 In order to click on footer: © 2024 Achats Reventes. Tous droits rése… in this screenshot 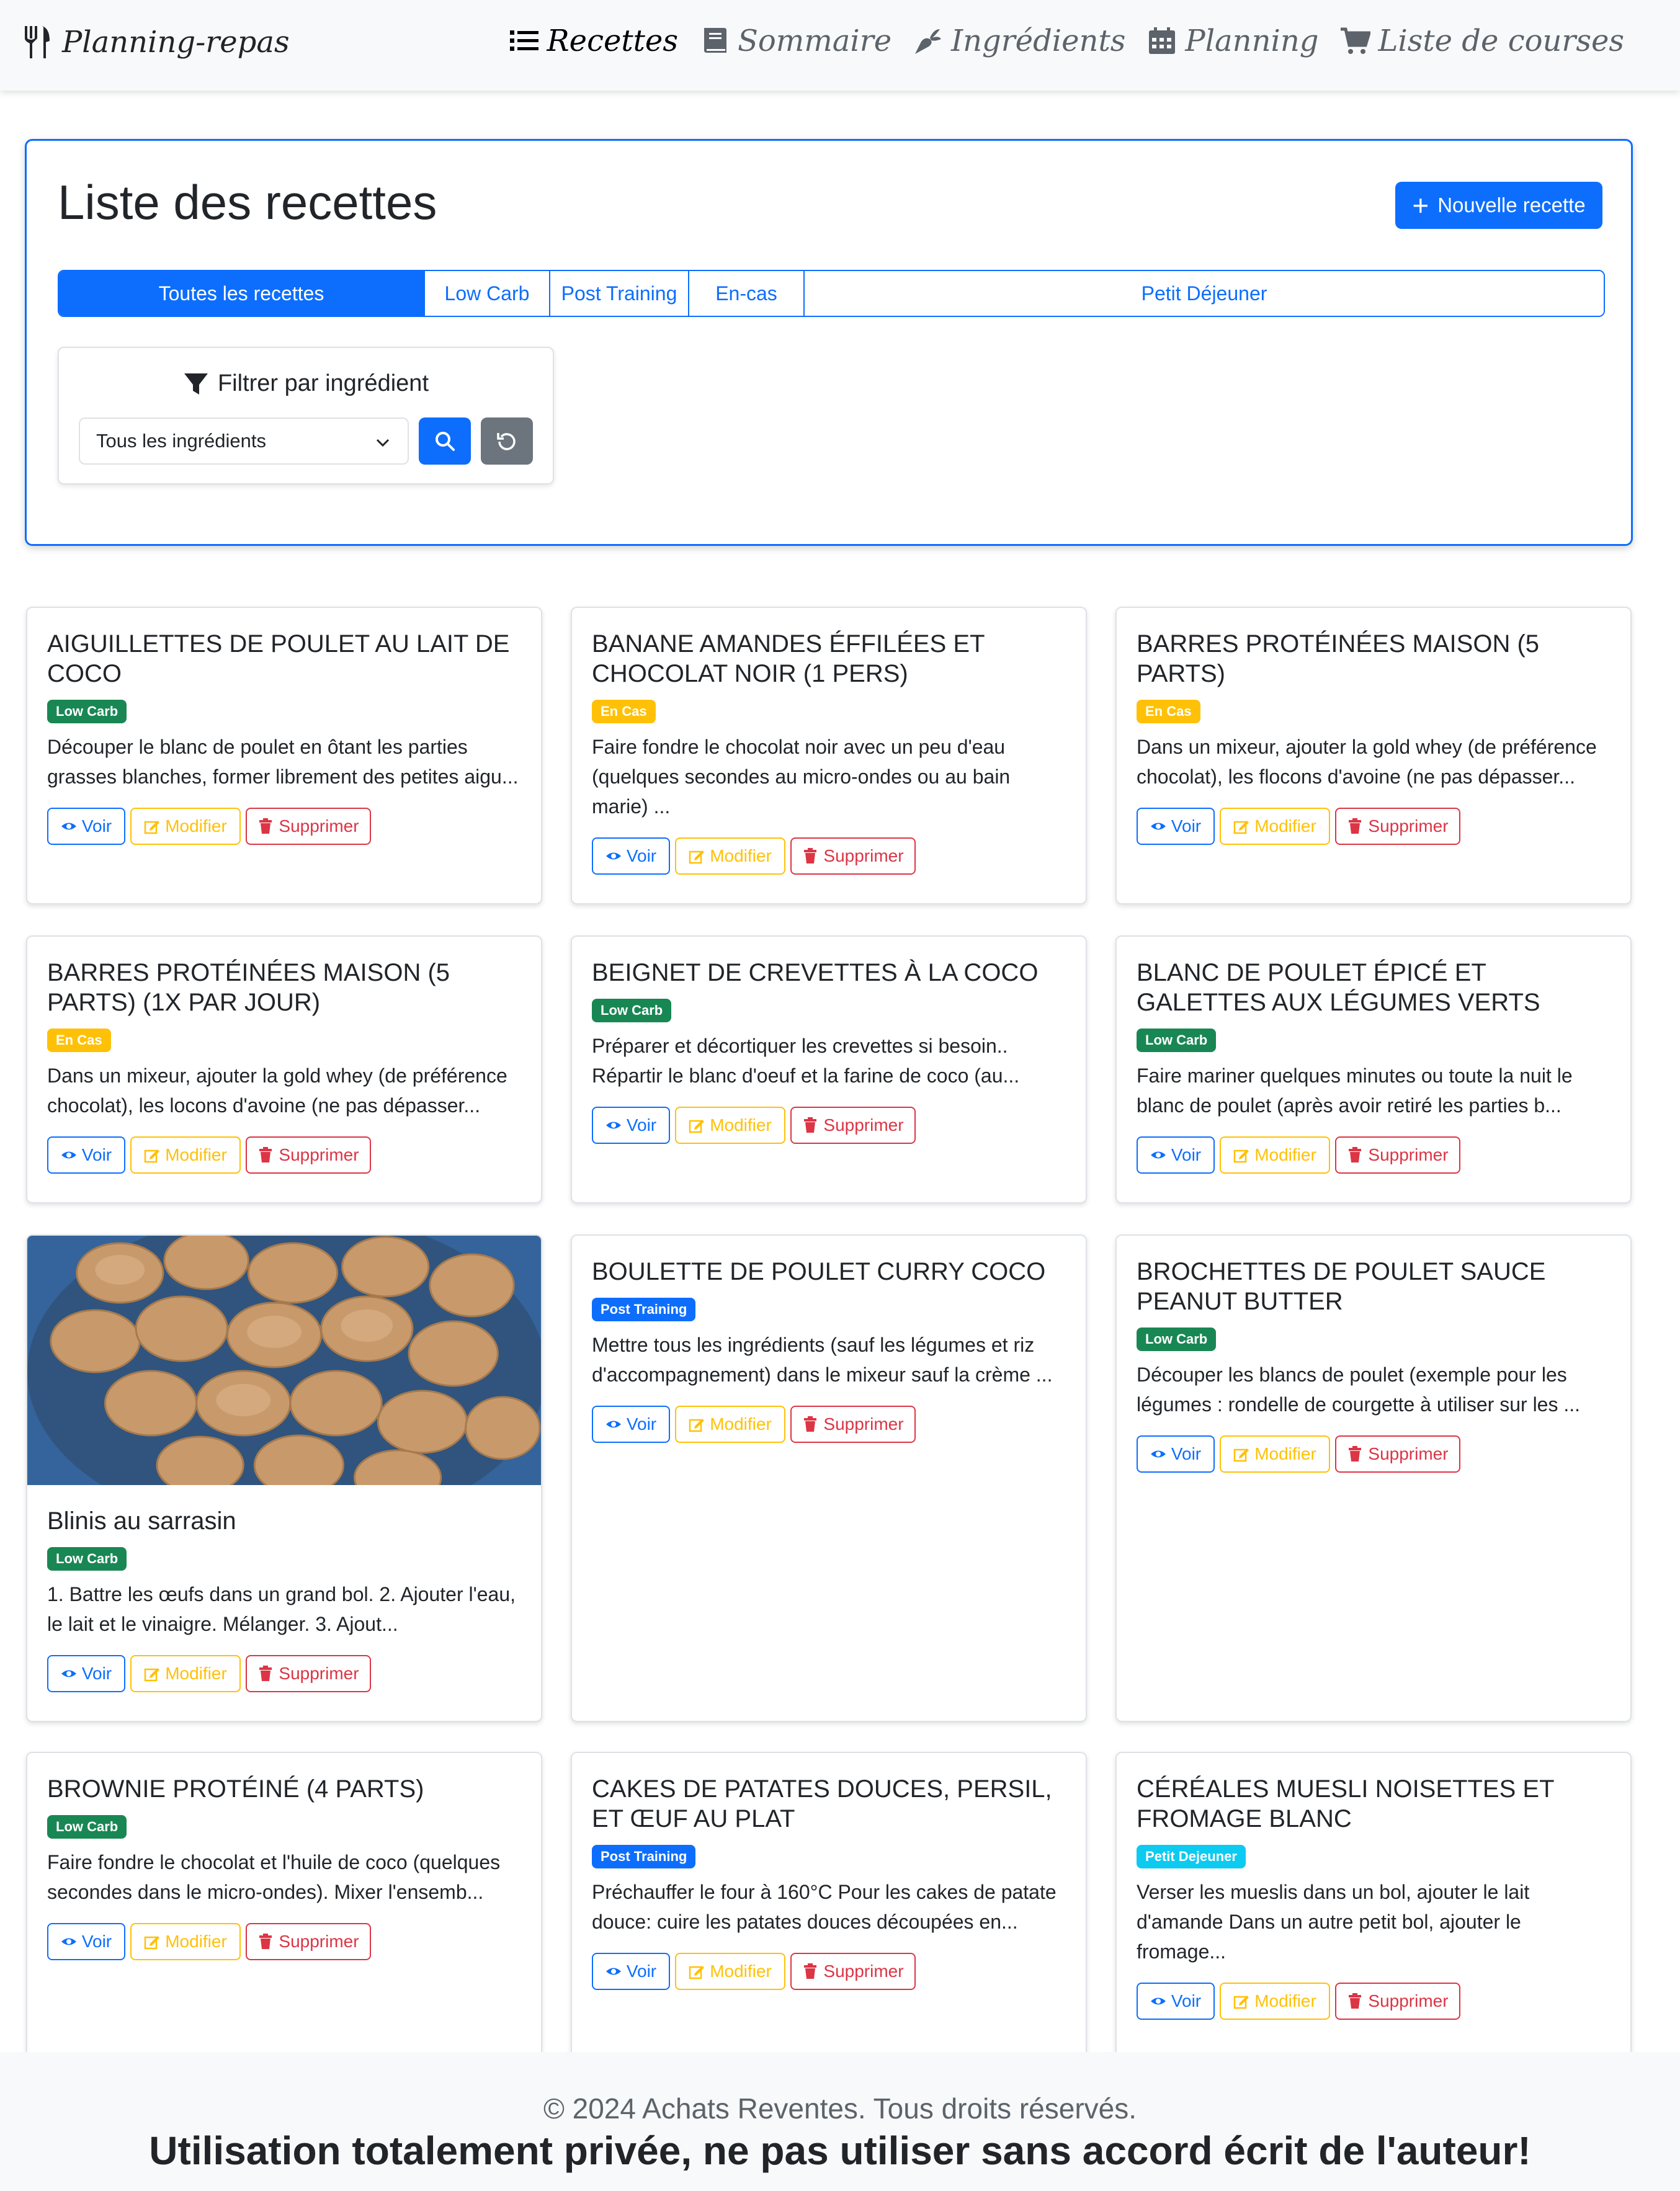, I will do `click(840, 2121)`.